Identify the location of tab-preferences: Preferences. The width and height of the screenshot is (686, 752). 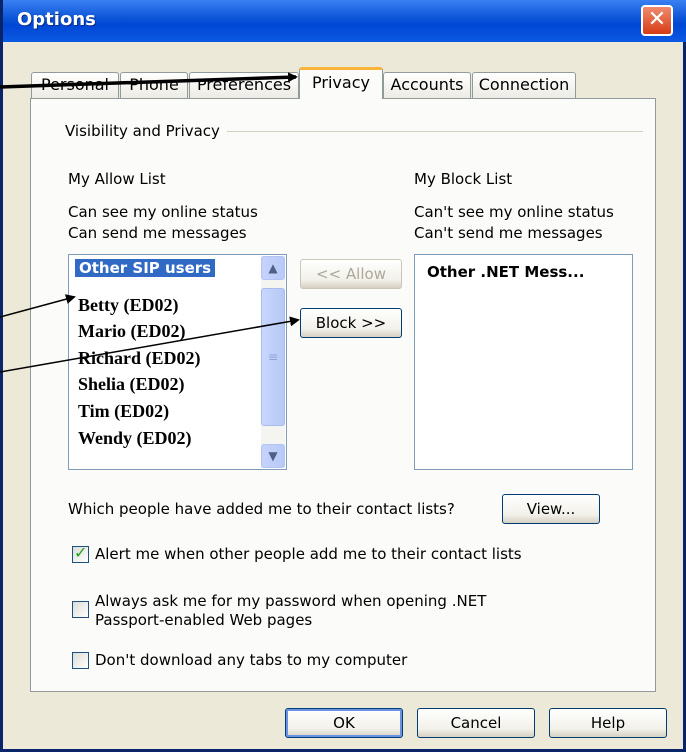
(244, 85).